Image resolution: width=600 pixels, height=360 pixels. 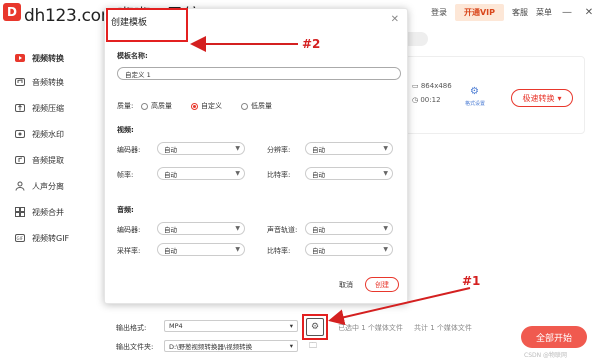 What do you see at coordinates (211, 347) in the screenshot?
I see `output-folder-value: D:\野葱视频转换器\视频转换` at bounding box center [211, 347].